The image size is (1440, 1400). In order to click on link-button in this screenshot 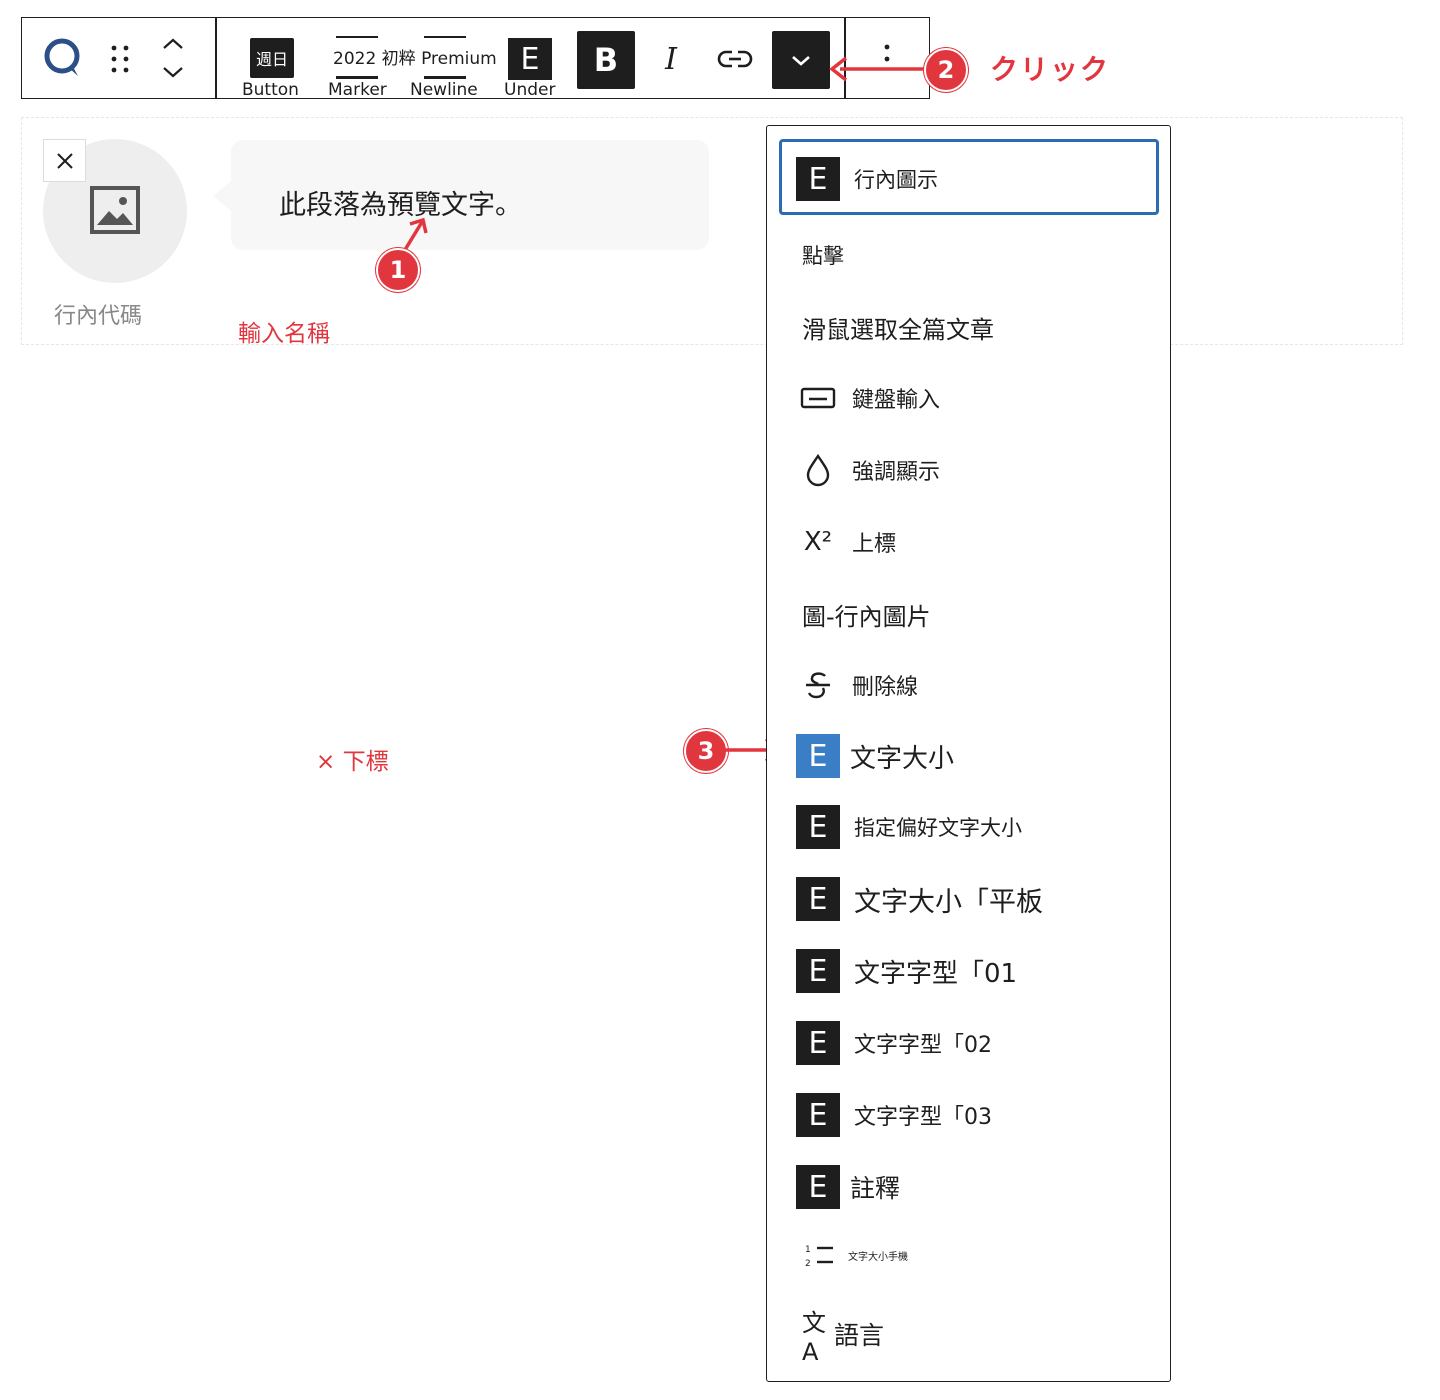, I will do `click(735, 59)`.